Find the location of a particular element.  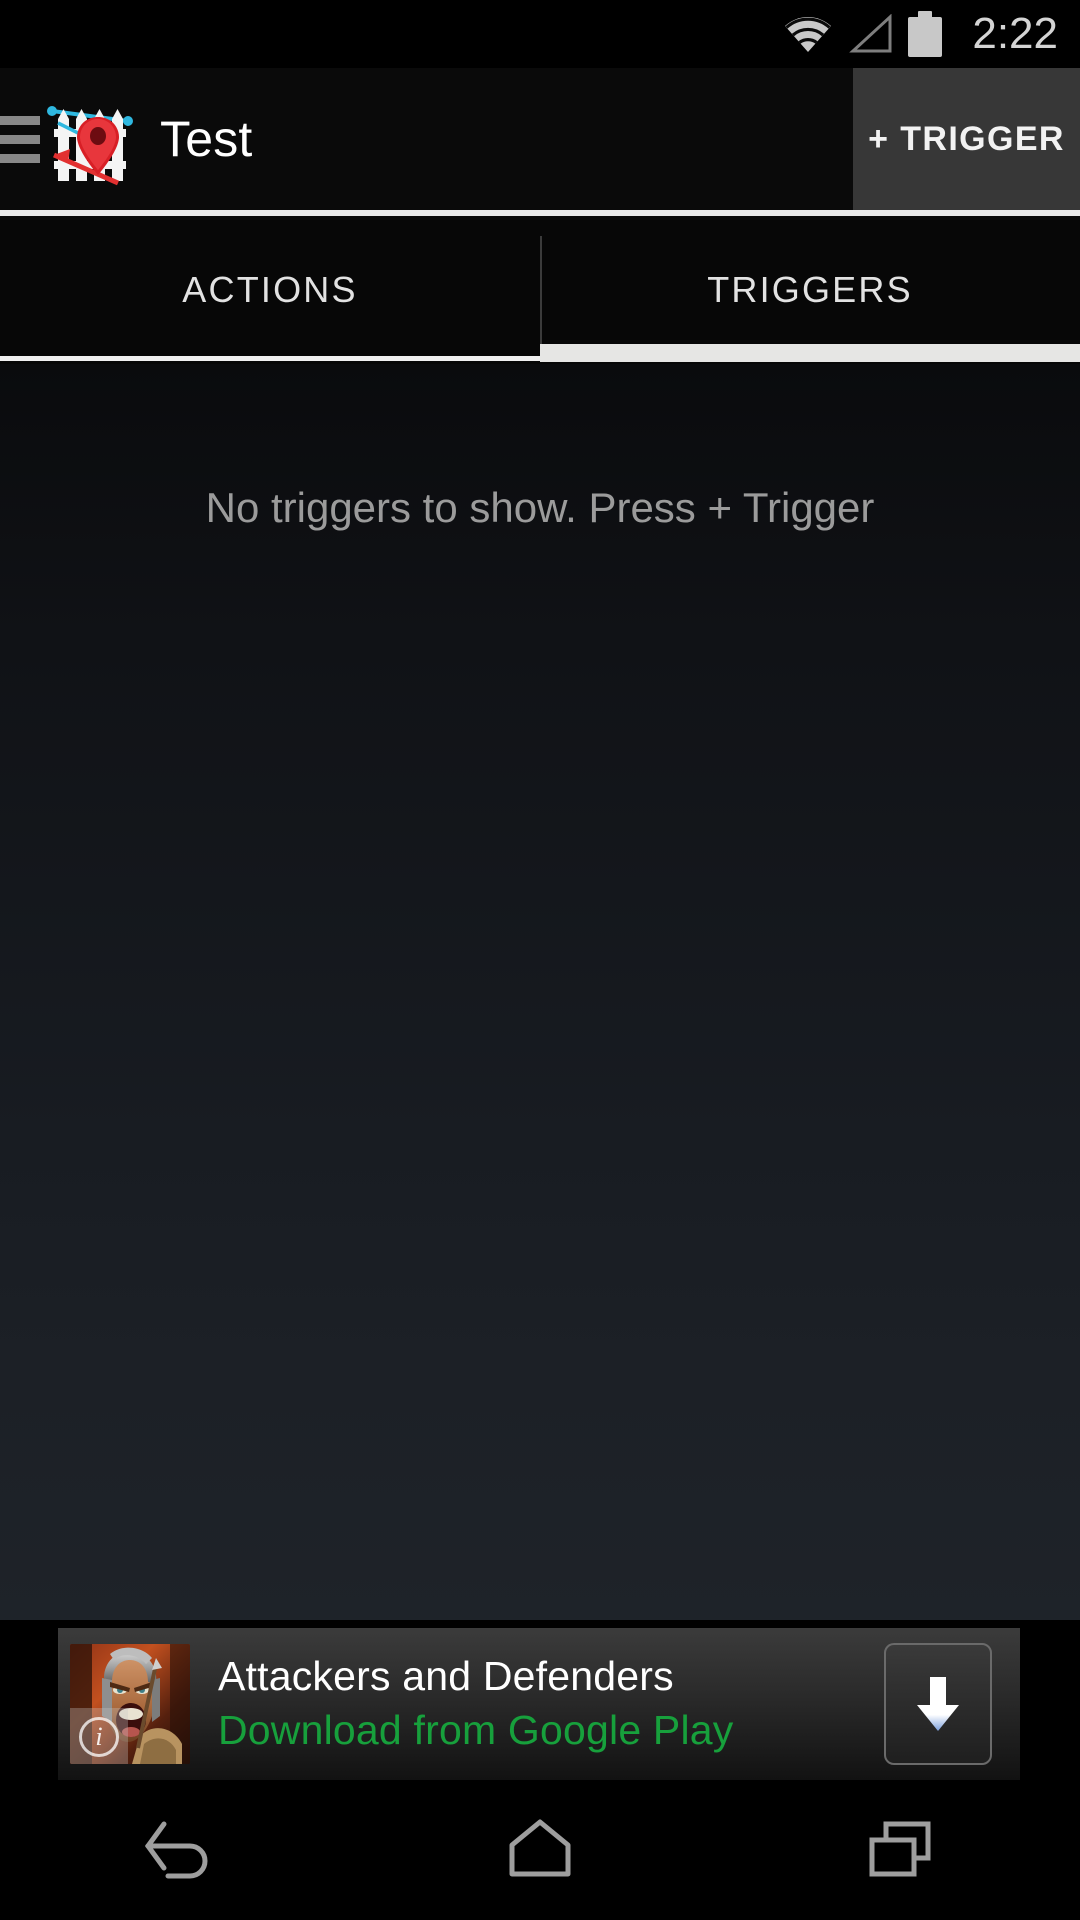

navigation-bar is located at coordinates (540, 1850).